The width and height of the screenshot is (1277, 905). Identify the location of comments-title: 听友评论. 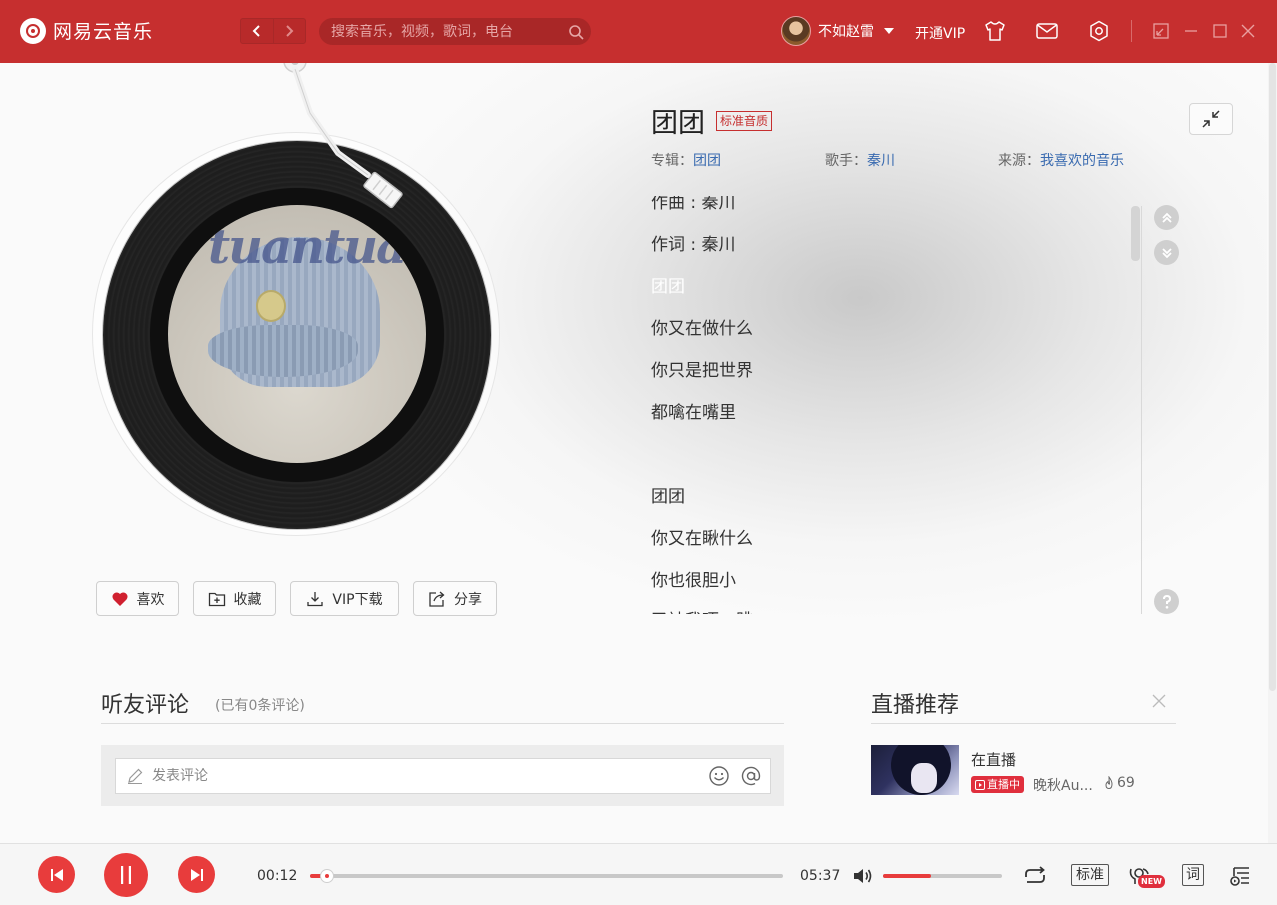
(145, 705).